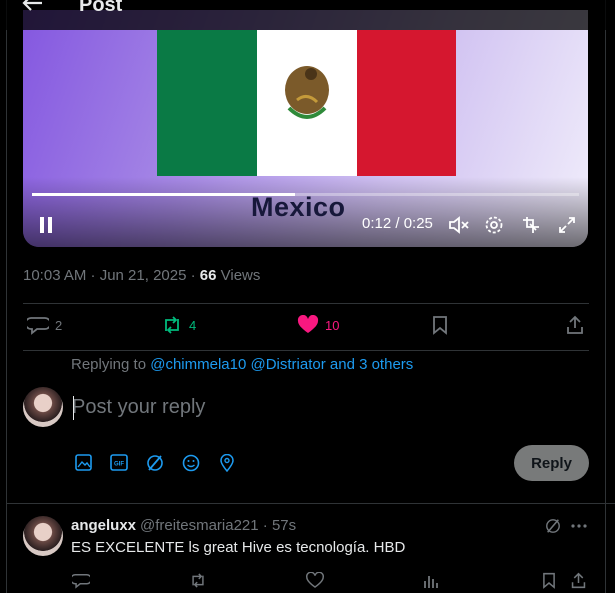 This screenshot has height=593, width=615. What do you see at coordinates (332, 325) in the screenshot?
I see `like-count: 10` at bounding box center [332, 325].